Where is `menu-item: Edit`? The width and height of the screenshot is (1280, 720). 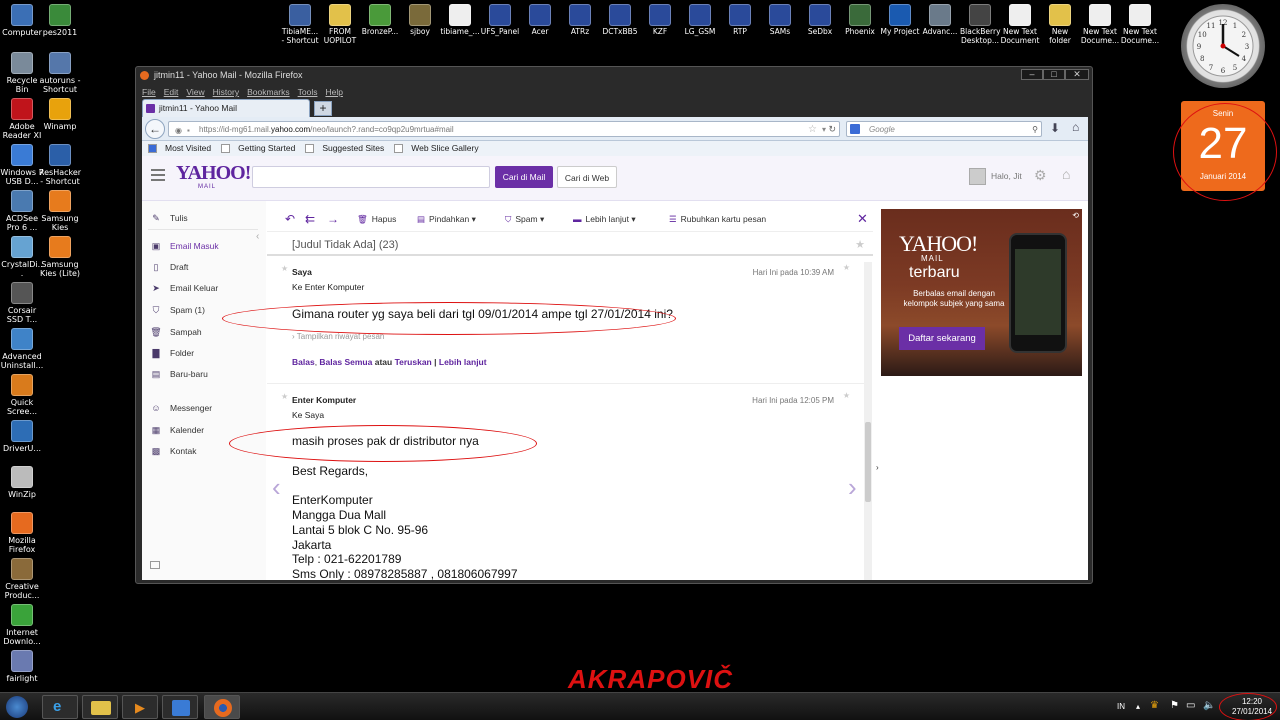
menu-item: Edit is located at coordinates (171, 92).